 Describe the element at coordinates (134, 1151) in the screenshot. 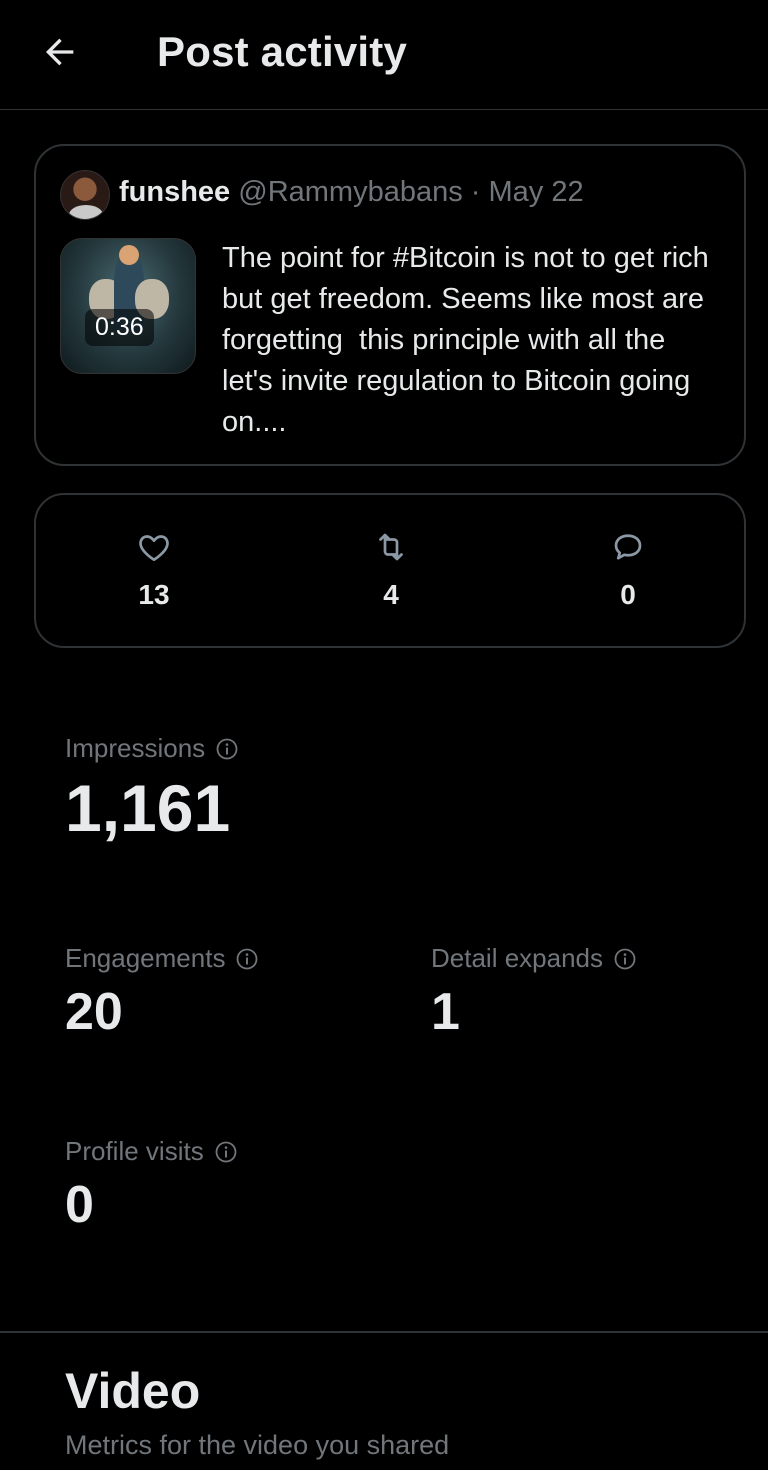

I see `profile-visits-label: Profile visits` at that location.